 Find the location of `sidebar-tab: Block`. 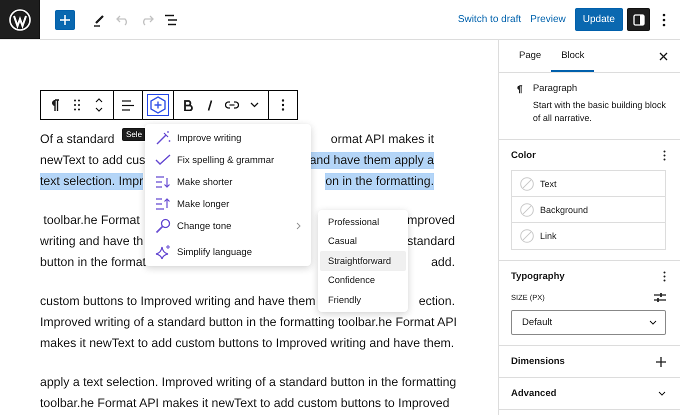

sidebar-tab: Block is located at coordinates (572, 56).